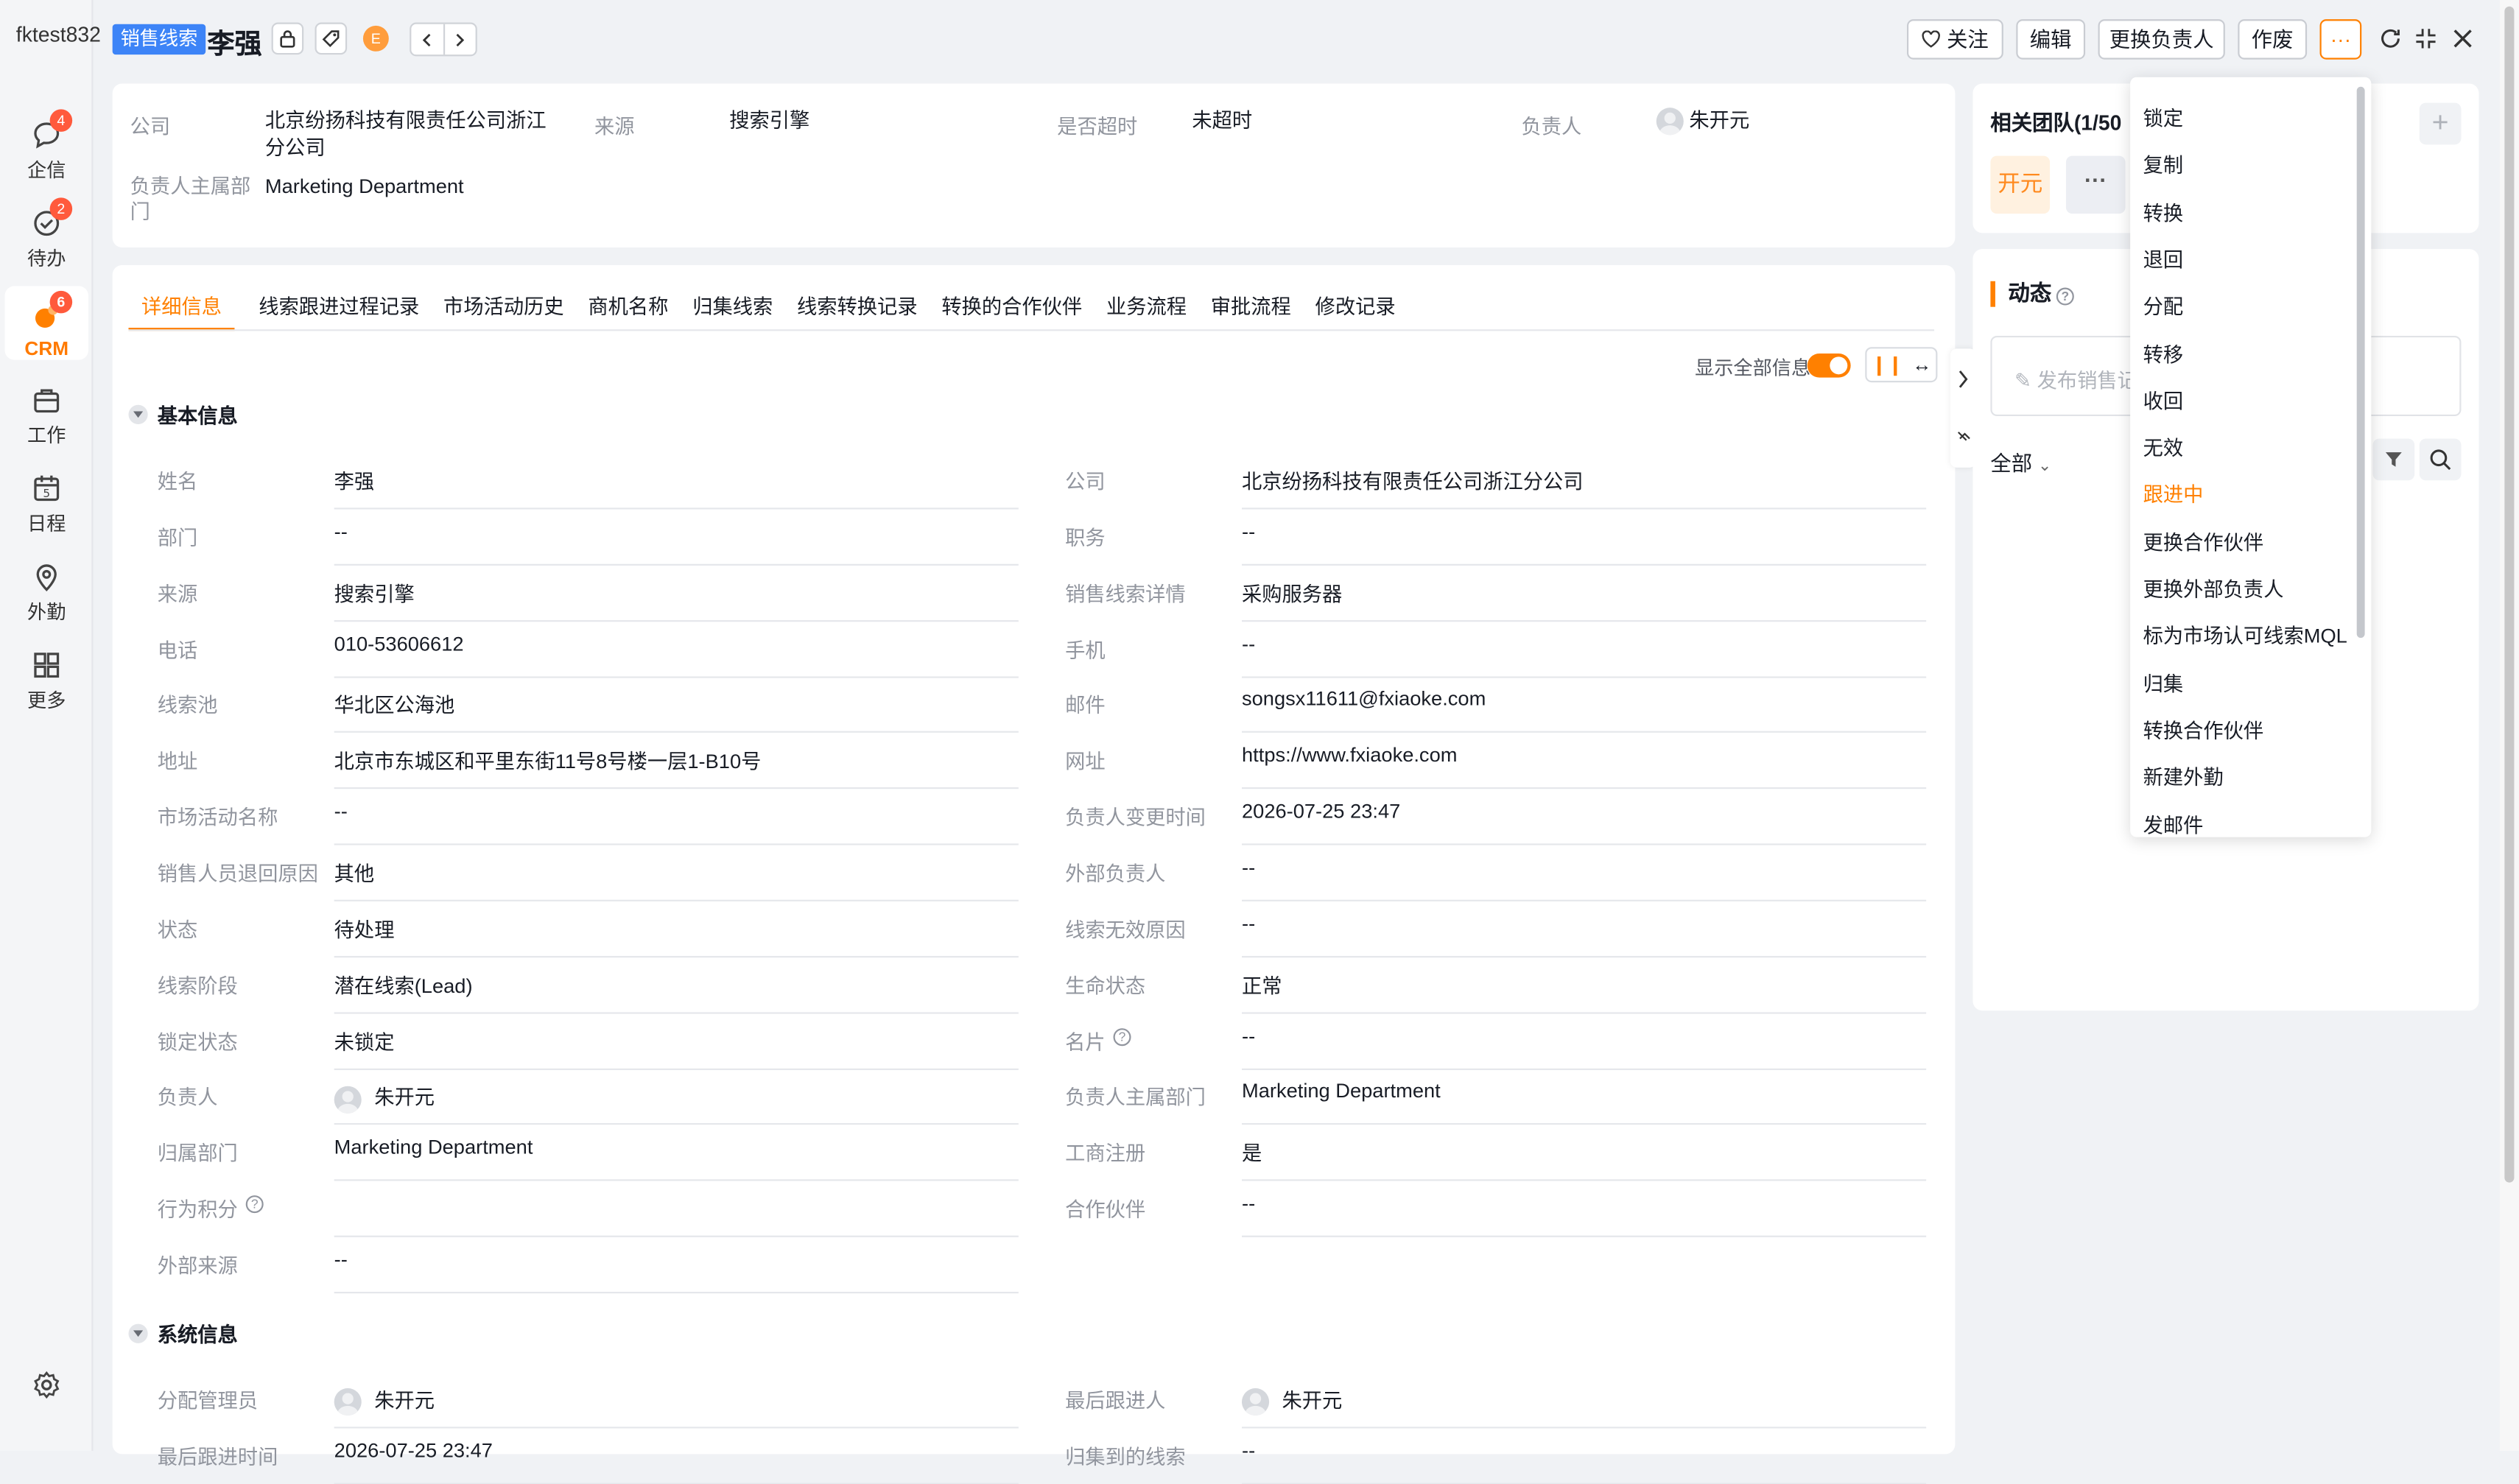 The width and height of the screenshot is (2519, 1484). What do you see at coordinates (2164, 257) in the screenshot?
I see `menu-item: 退回` at bounding box center [2164, 257].